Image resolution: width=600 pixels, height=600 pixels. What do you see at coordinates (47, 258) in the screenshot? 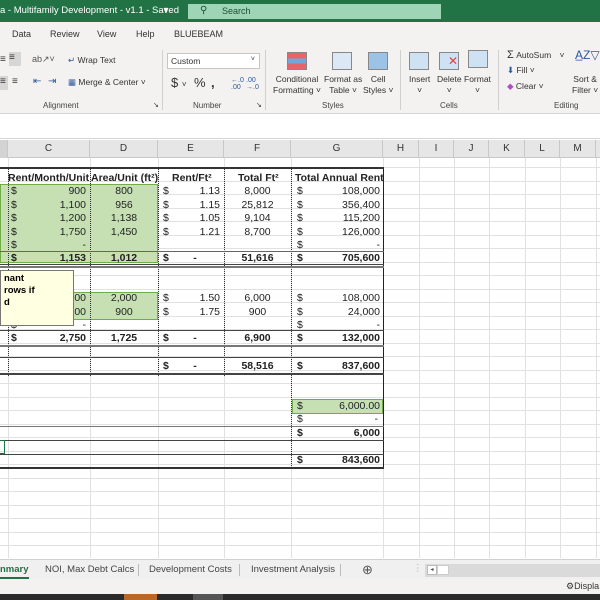
I see `residential-total-rent: 1,153` at bounding box center [47, 258].